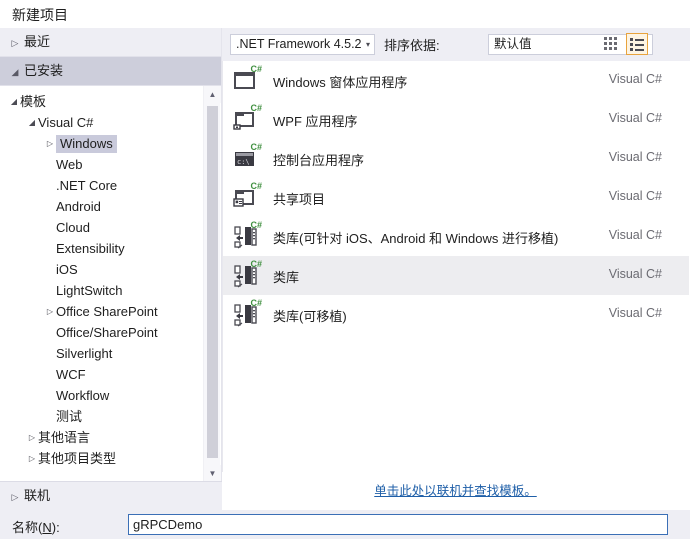 The width and height of the screenshot is (690, 539). I want to click on tree-item-net-core: .NET Core, so click(100, 184).